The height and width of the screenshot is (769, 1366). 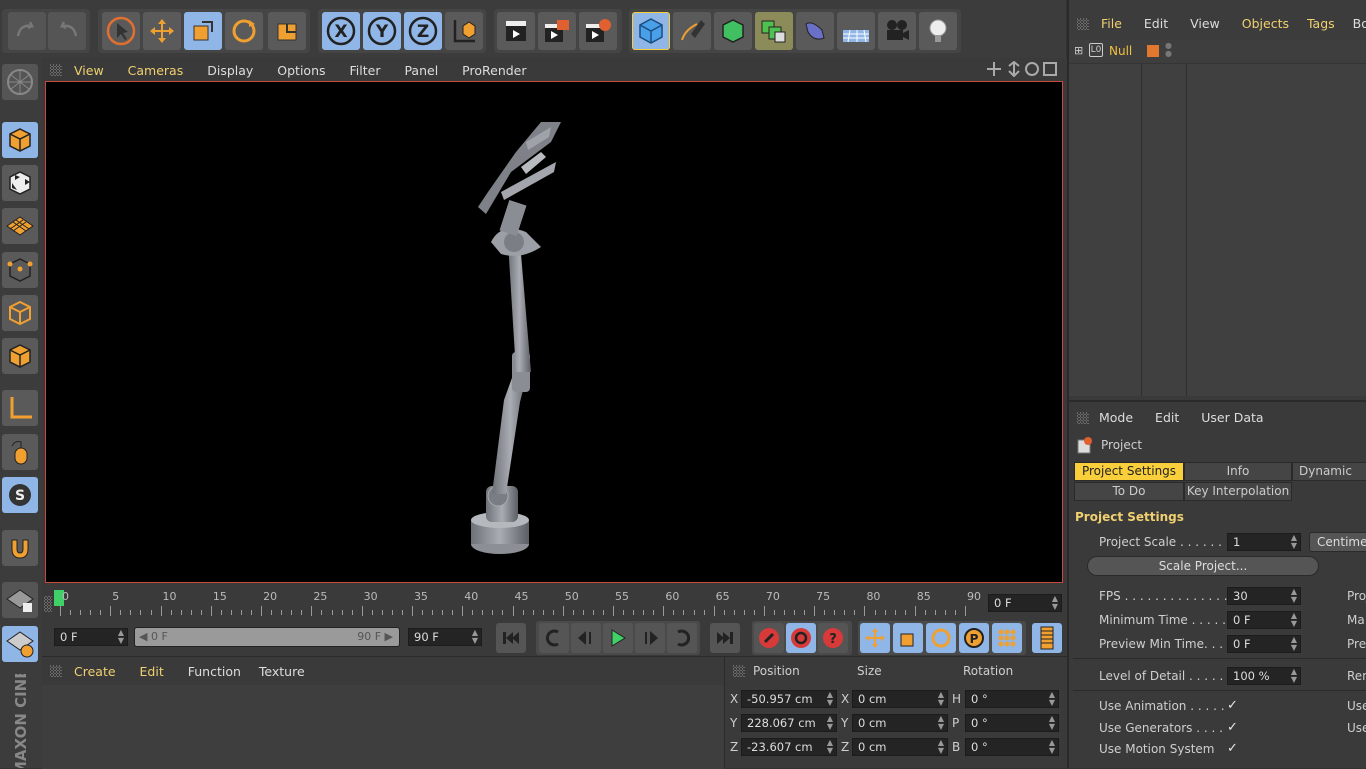 What do you see at coordinates (897, 31) in the screenshot?
I see `camera-icon` at bounding box center [897, 31].